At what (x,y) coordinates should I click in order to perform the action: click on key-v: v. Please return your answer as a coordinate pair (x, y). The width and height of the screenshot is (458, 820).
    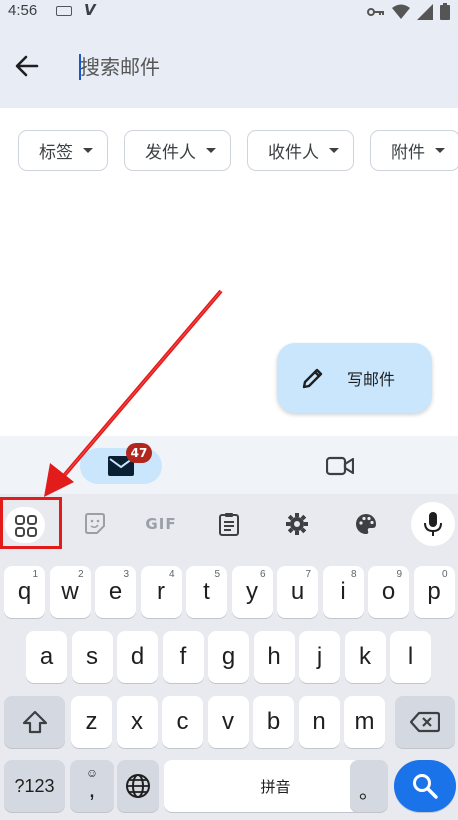
    Looking at the image, I should click on (228, 722).